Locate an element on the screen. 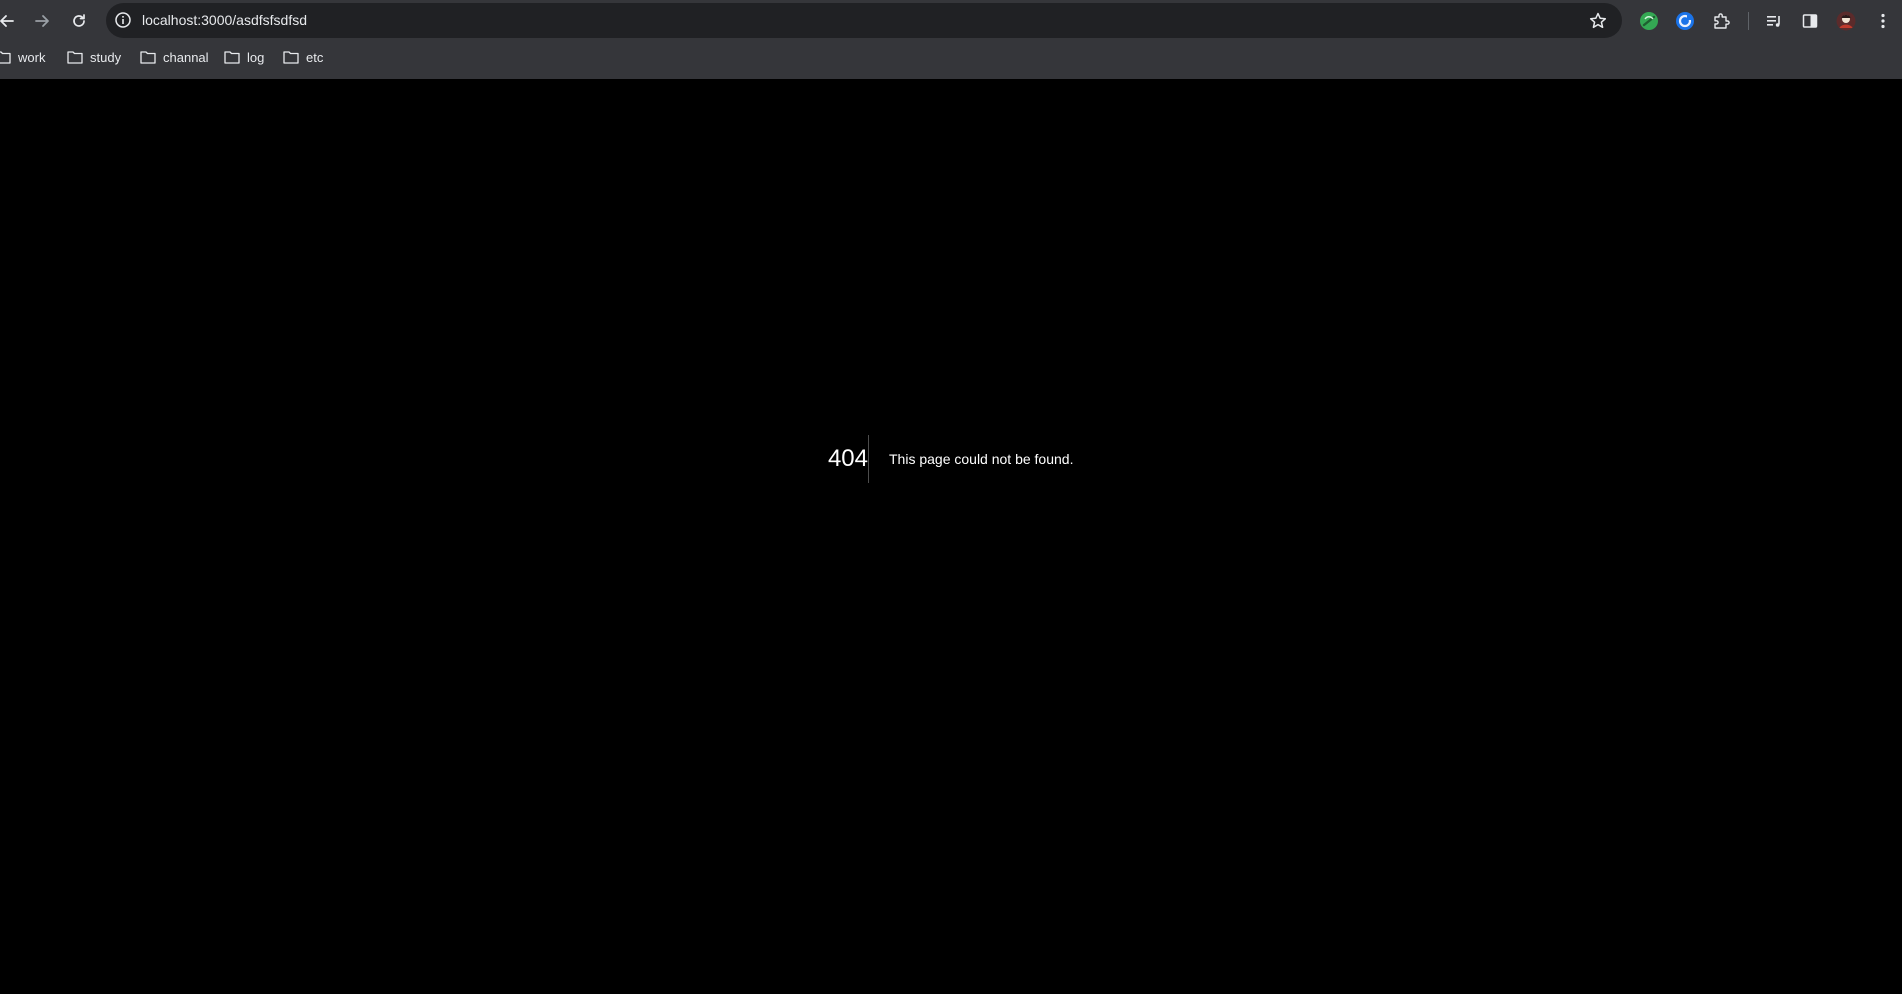 This screenshot has height=994, width=1902. extensions-menu-button is located at coordinates (1721, 21).